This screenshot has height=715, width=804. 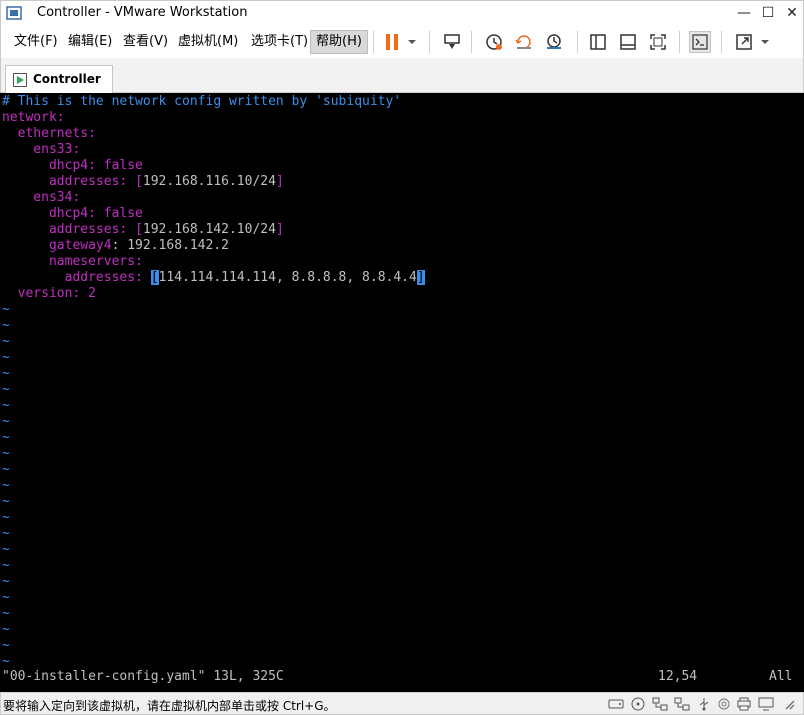 What do you see at coordinates (170, 245) in the screenshot?
I see `code-token: : 192.168.142.2` at bounding box center [170, 245].